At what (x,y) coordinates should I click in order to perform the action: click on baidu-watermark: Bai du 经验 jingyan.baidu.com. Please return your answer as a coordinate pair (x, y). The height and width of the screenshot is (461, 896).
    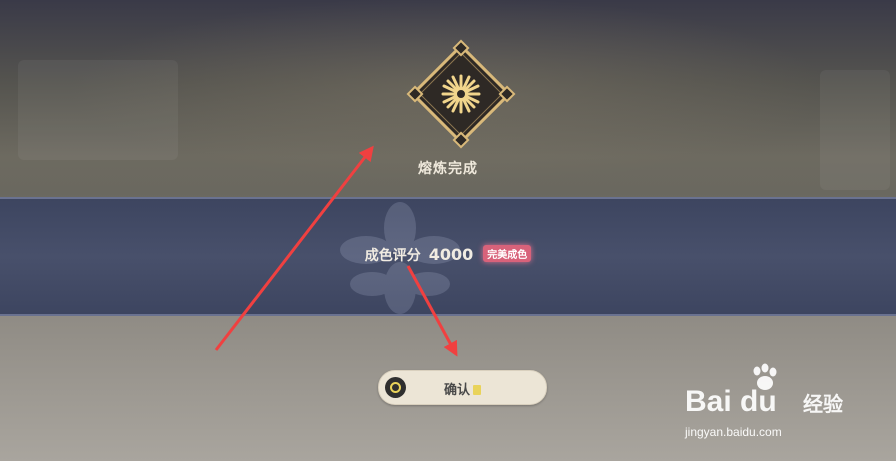
    Looking at the image, I should click on (767, 408).